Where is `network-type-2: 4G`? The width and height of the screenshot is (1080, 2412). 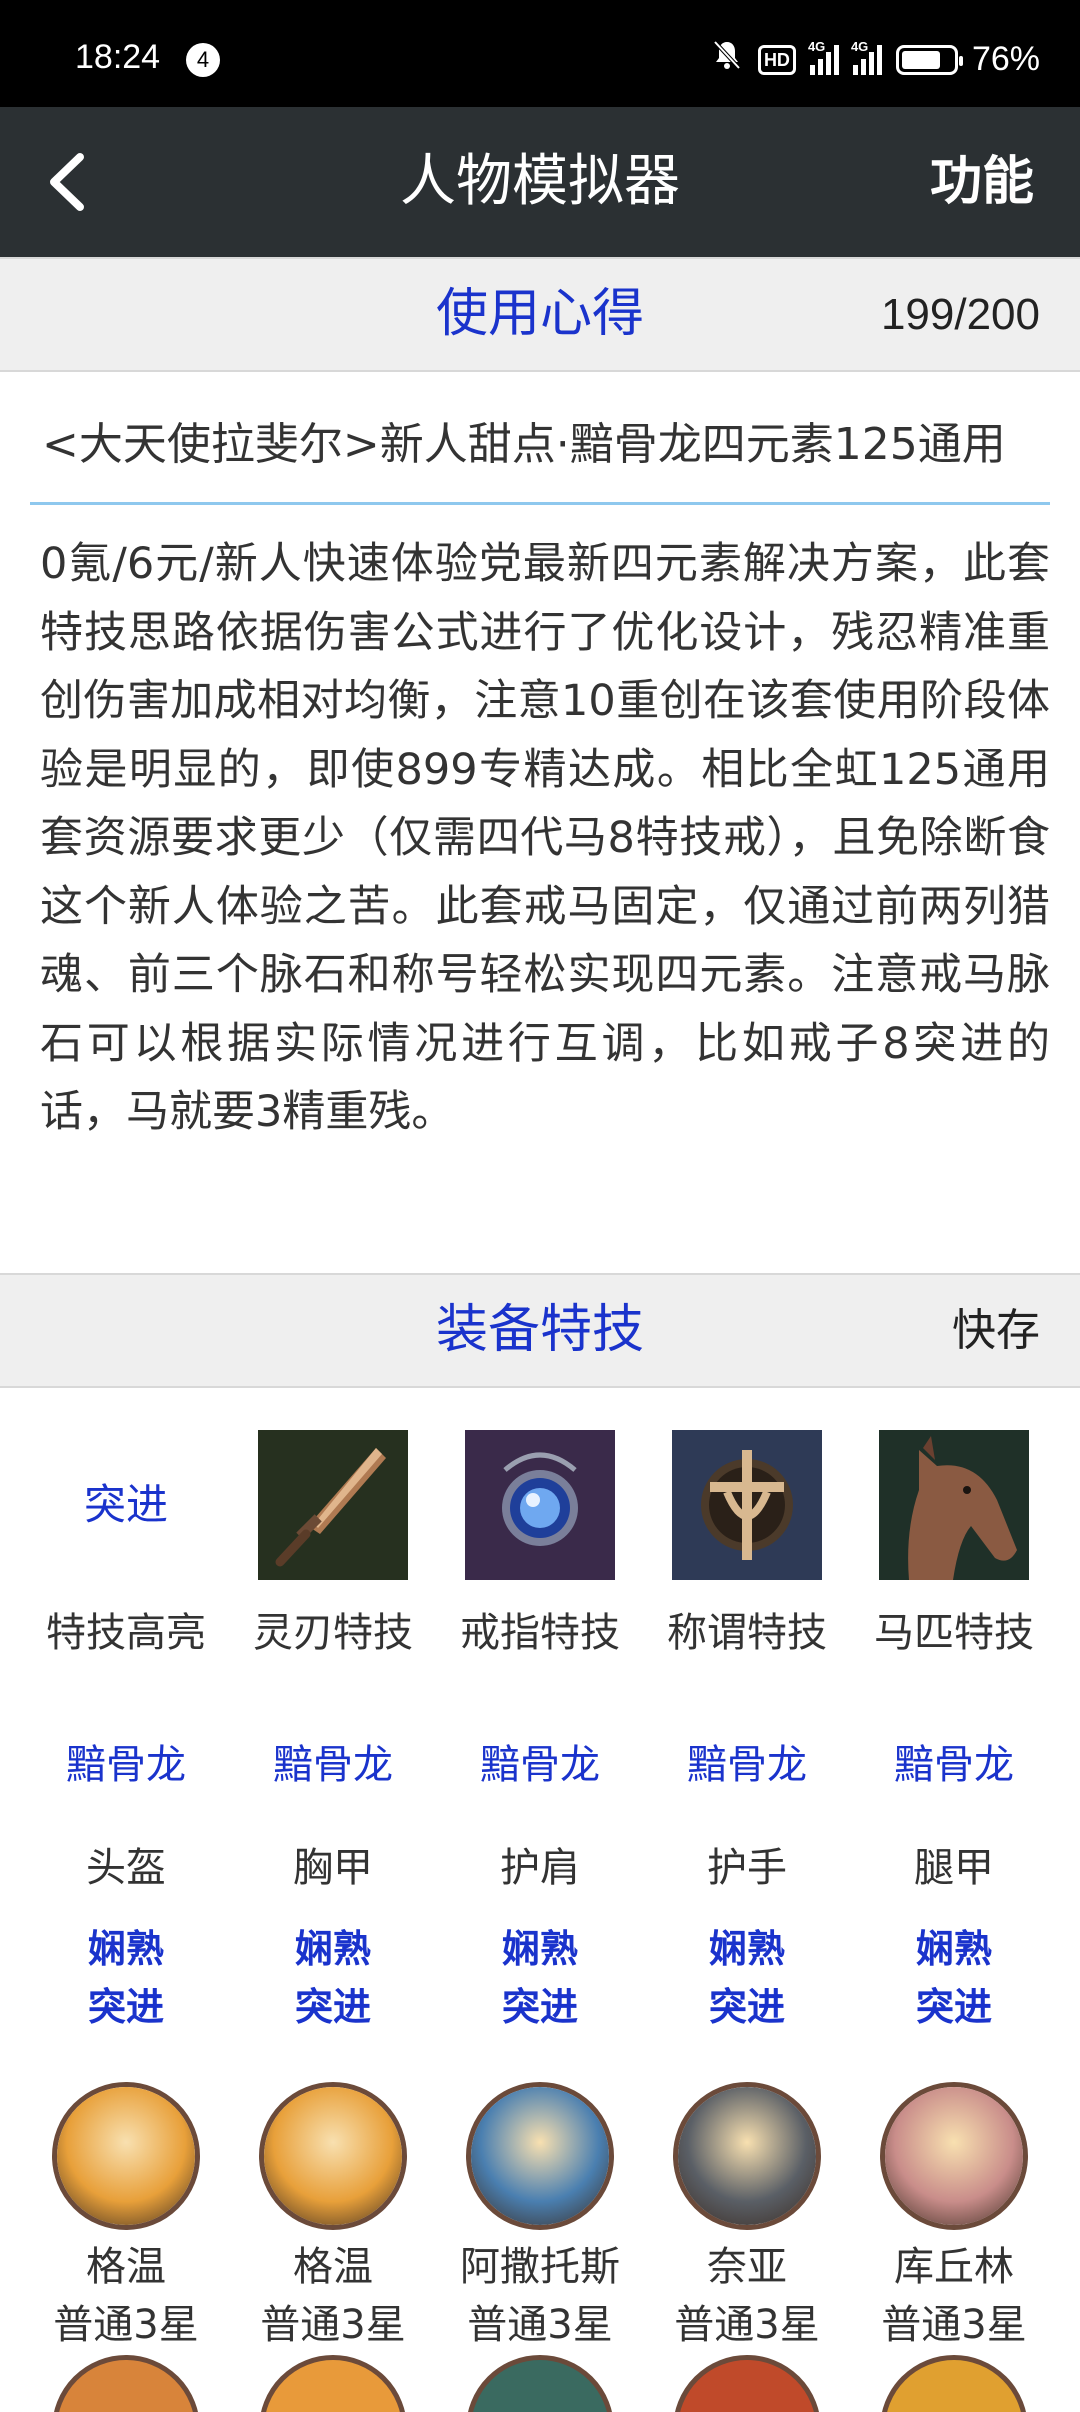 network-type-2: 4G is located at coordinates (859, 46).